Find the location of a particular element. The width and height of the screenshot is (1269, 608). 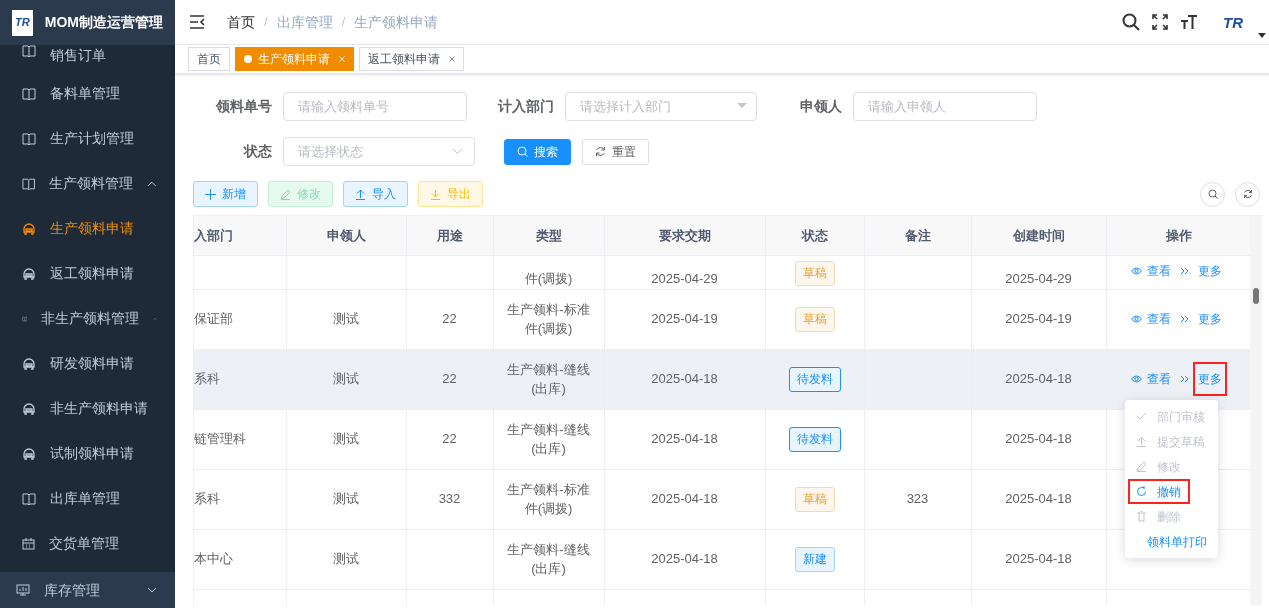

sidebar-item: 备料单管理 is located at coordinates (87, 93).